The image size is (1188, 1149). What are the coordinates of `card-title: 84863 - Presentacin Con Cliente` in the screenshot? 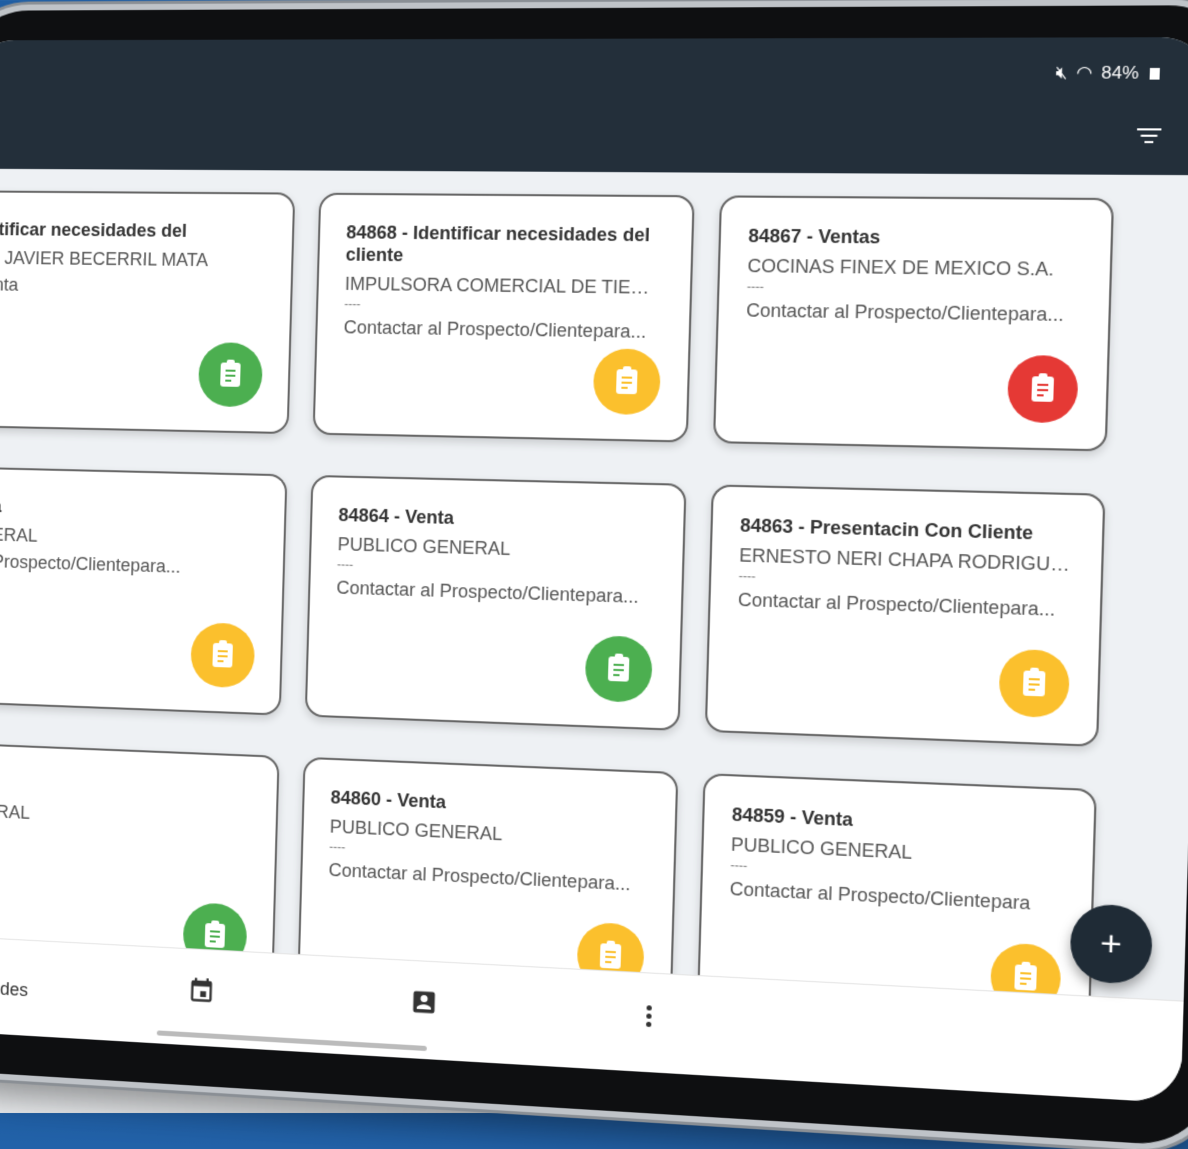 It's located at (886, 529).